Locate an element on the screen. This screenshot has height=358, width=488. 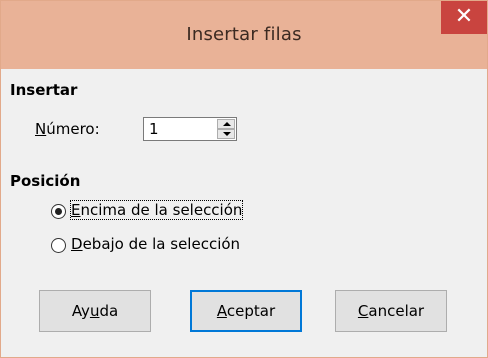
radio-button-unchecked is located at coordinates (58, 245).